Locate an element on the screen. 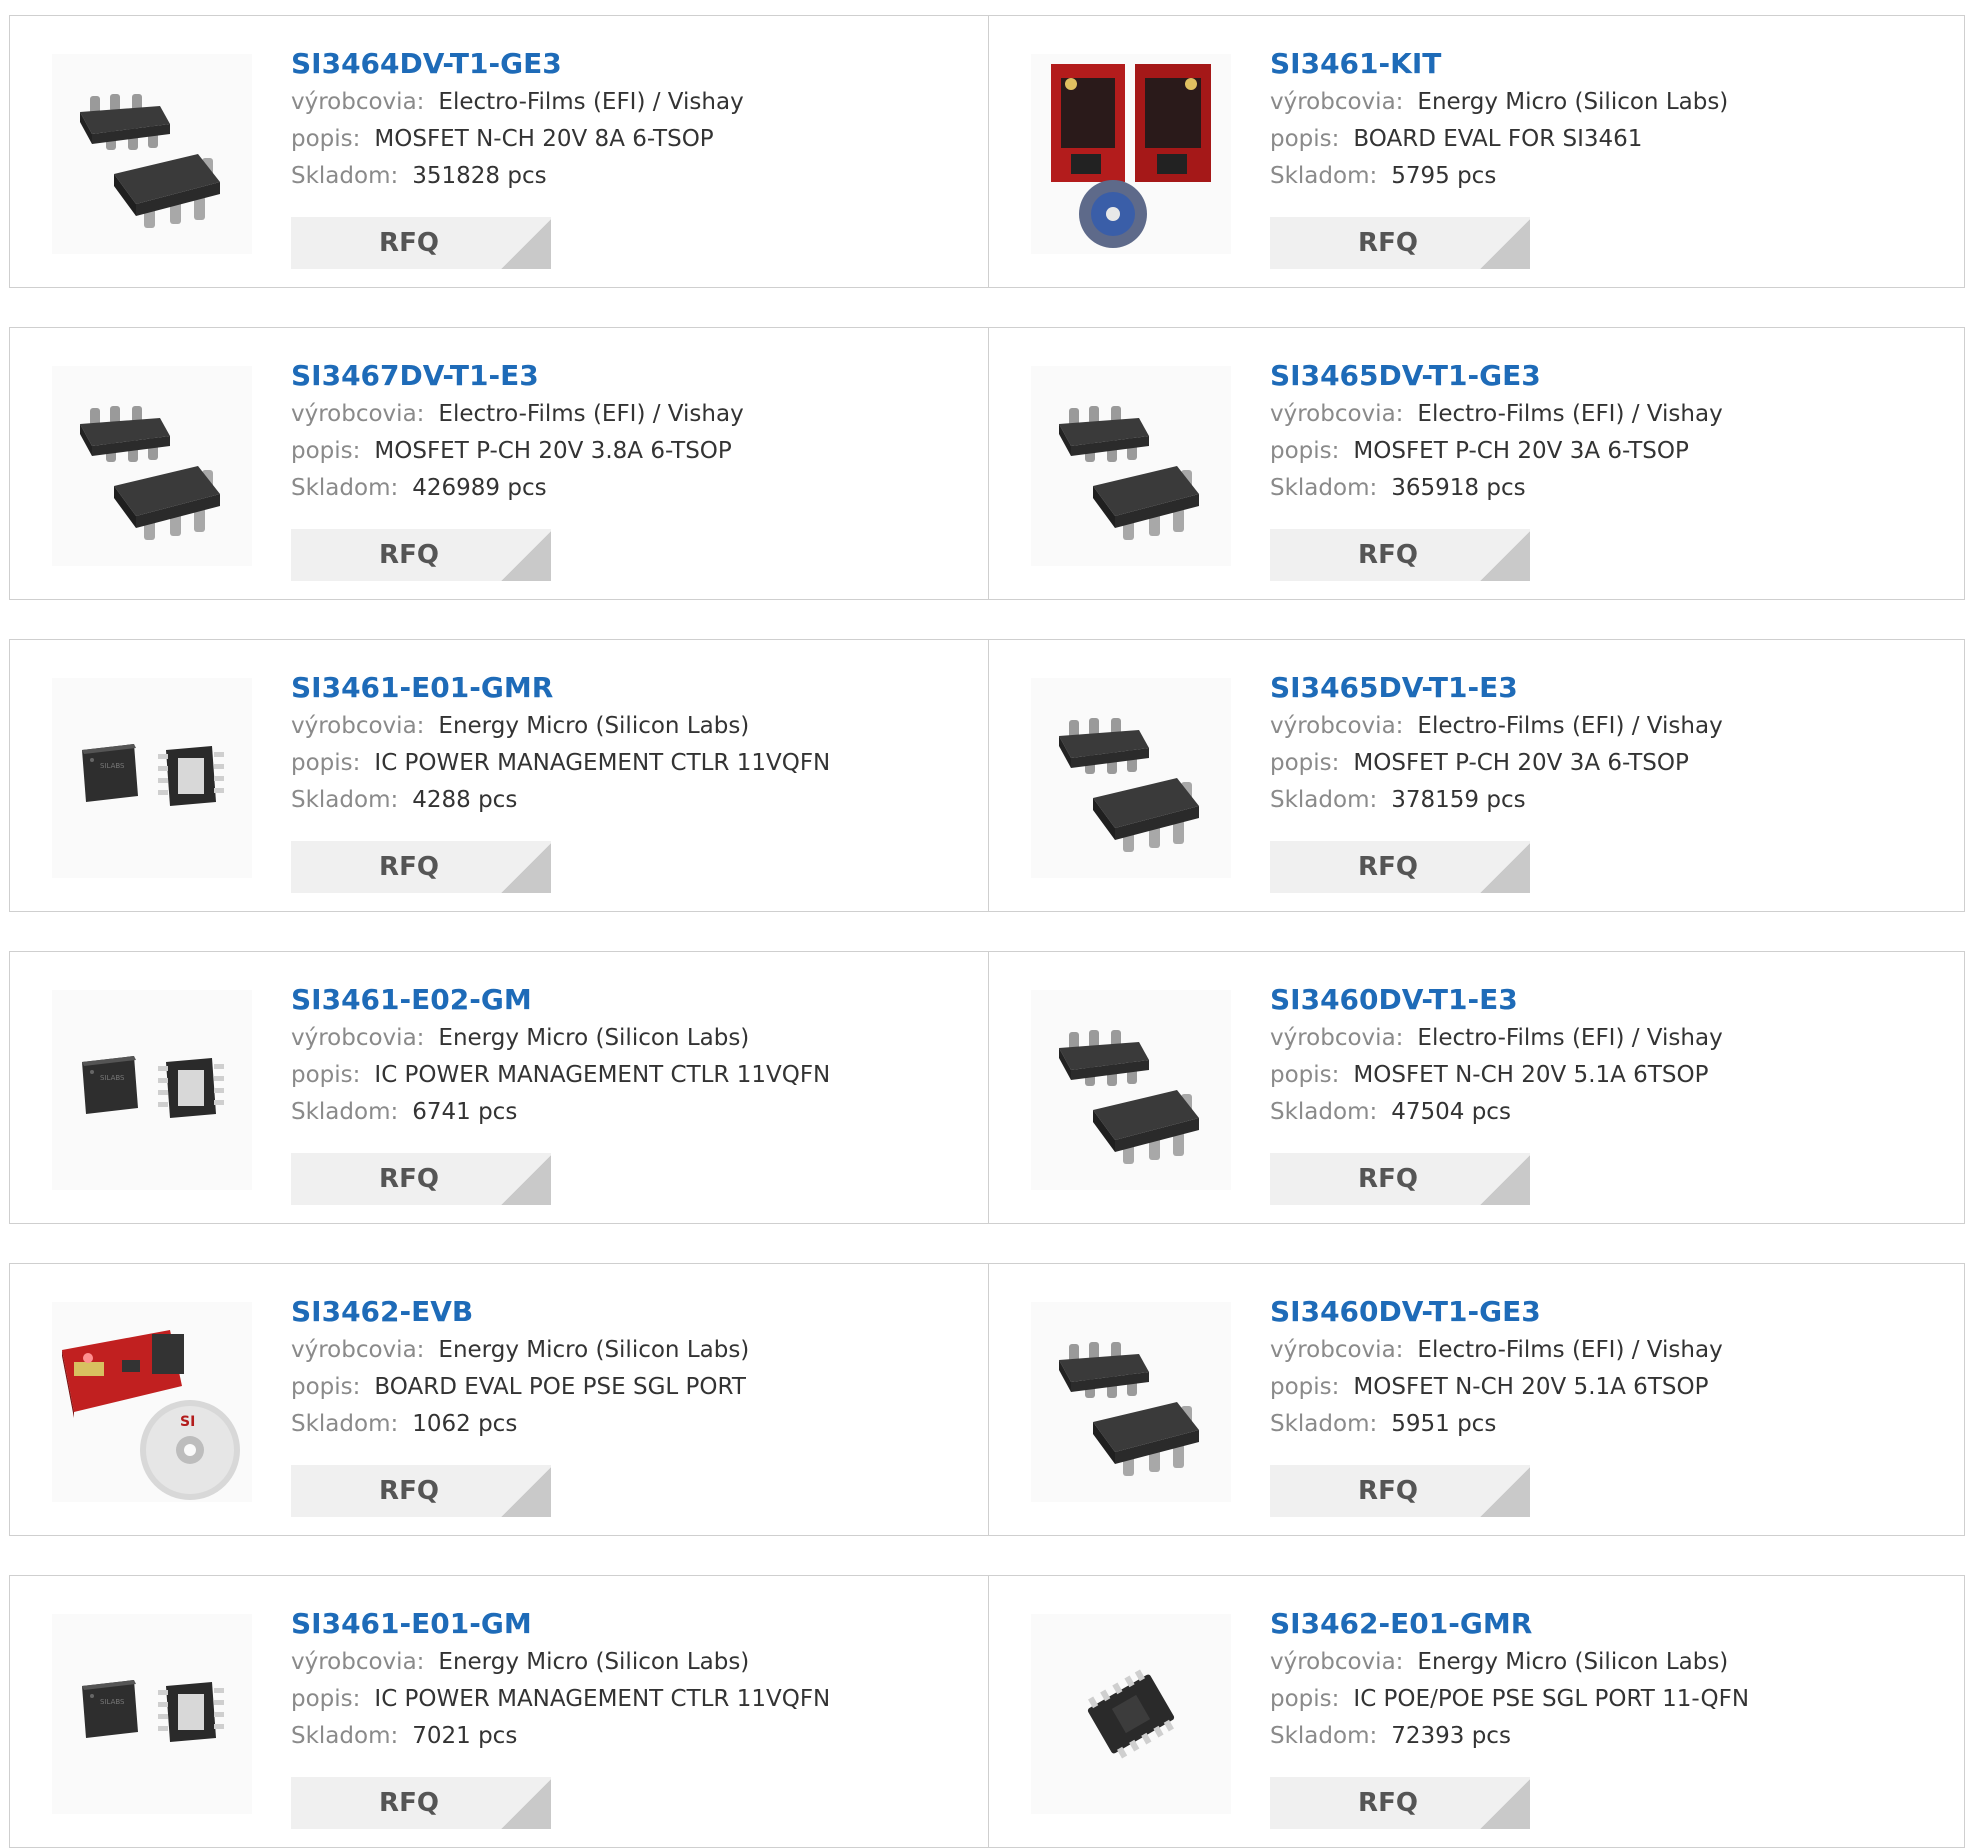  product-part-link: SI3465DV-T1-E3 is located at coordinates (1610, 688).